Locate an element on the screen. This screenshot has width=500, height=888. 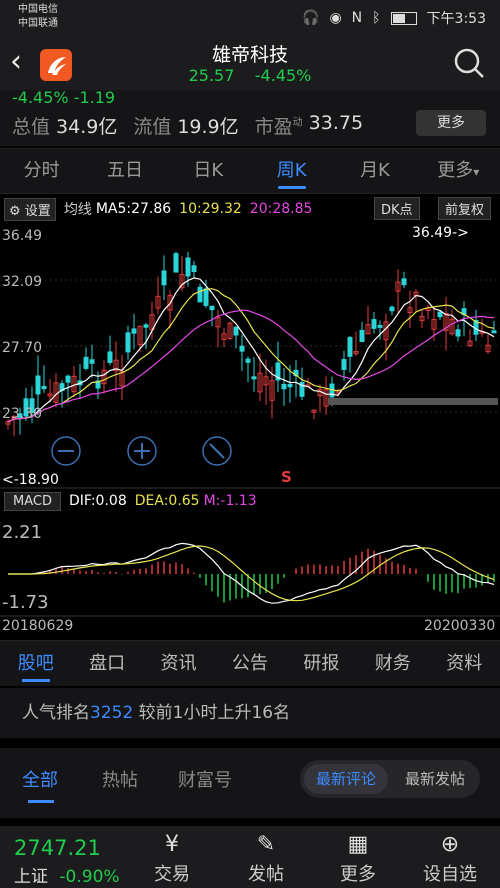
tab-guba: 股吧 is located at coordinates (35, 663).